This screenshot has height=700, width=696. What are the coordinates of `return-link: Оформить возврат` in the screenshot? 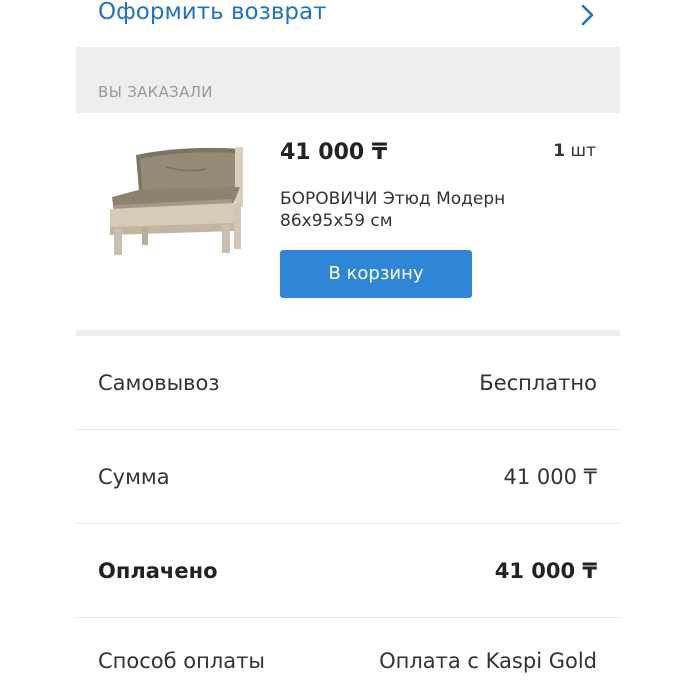 It's located at (212, 13).